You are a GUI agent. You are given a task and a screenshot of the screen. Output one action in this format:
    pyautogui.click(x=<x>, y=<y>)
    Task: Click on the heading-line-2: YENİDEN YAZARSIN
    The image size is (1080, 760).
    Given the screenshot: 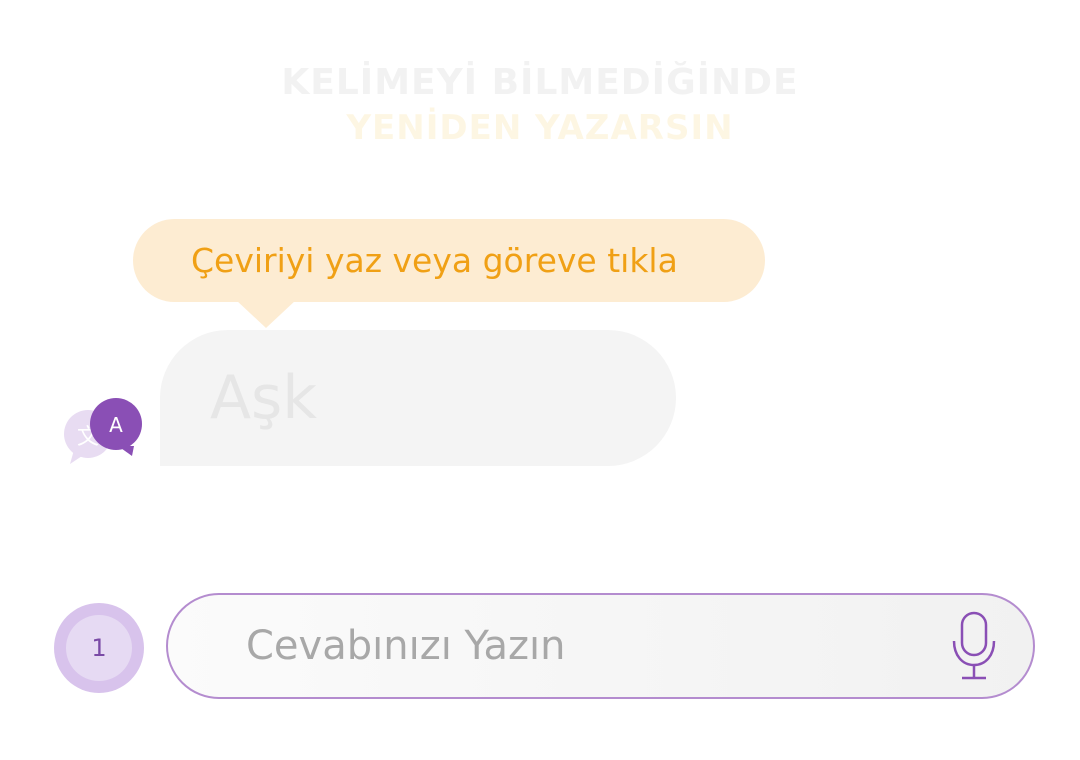 What is the action you would take?
    pyautogui.click(x=540, y=128)
    